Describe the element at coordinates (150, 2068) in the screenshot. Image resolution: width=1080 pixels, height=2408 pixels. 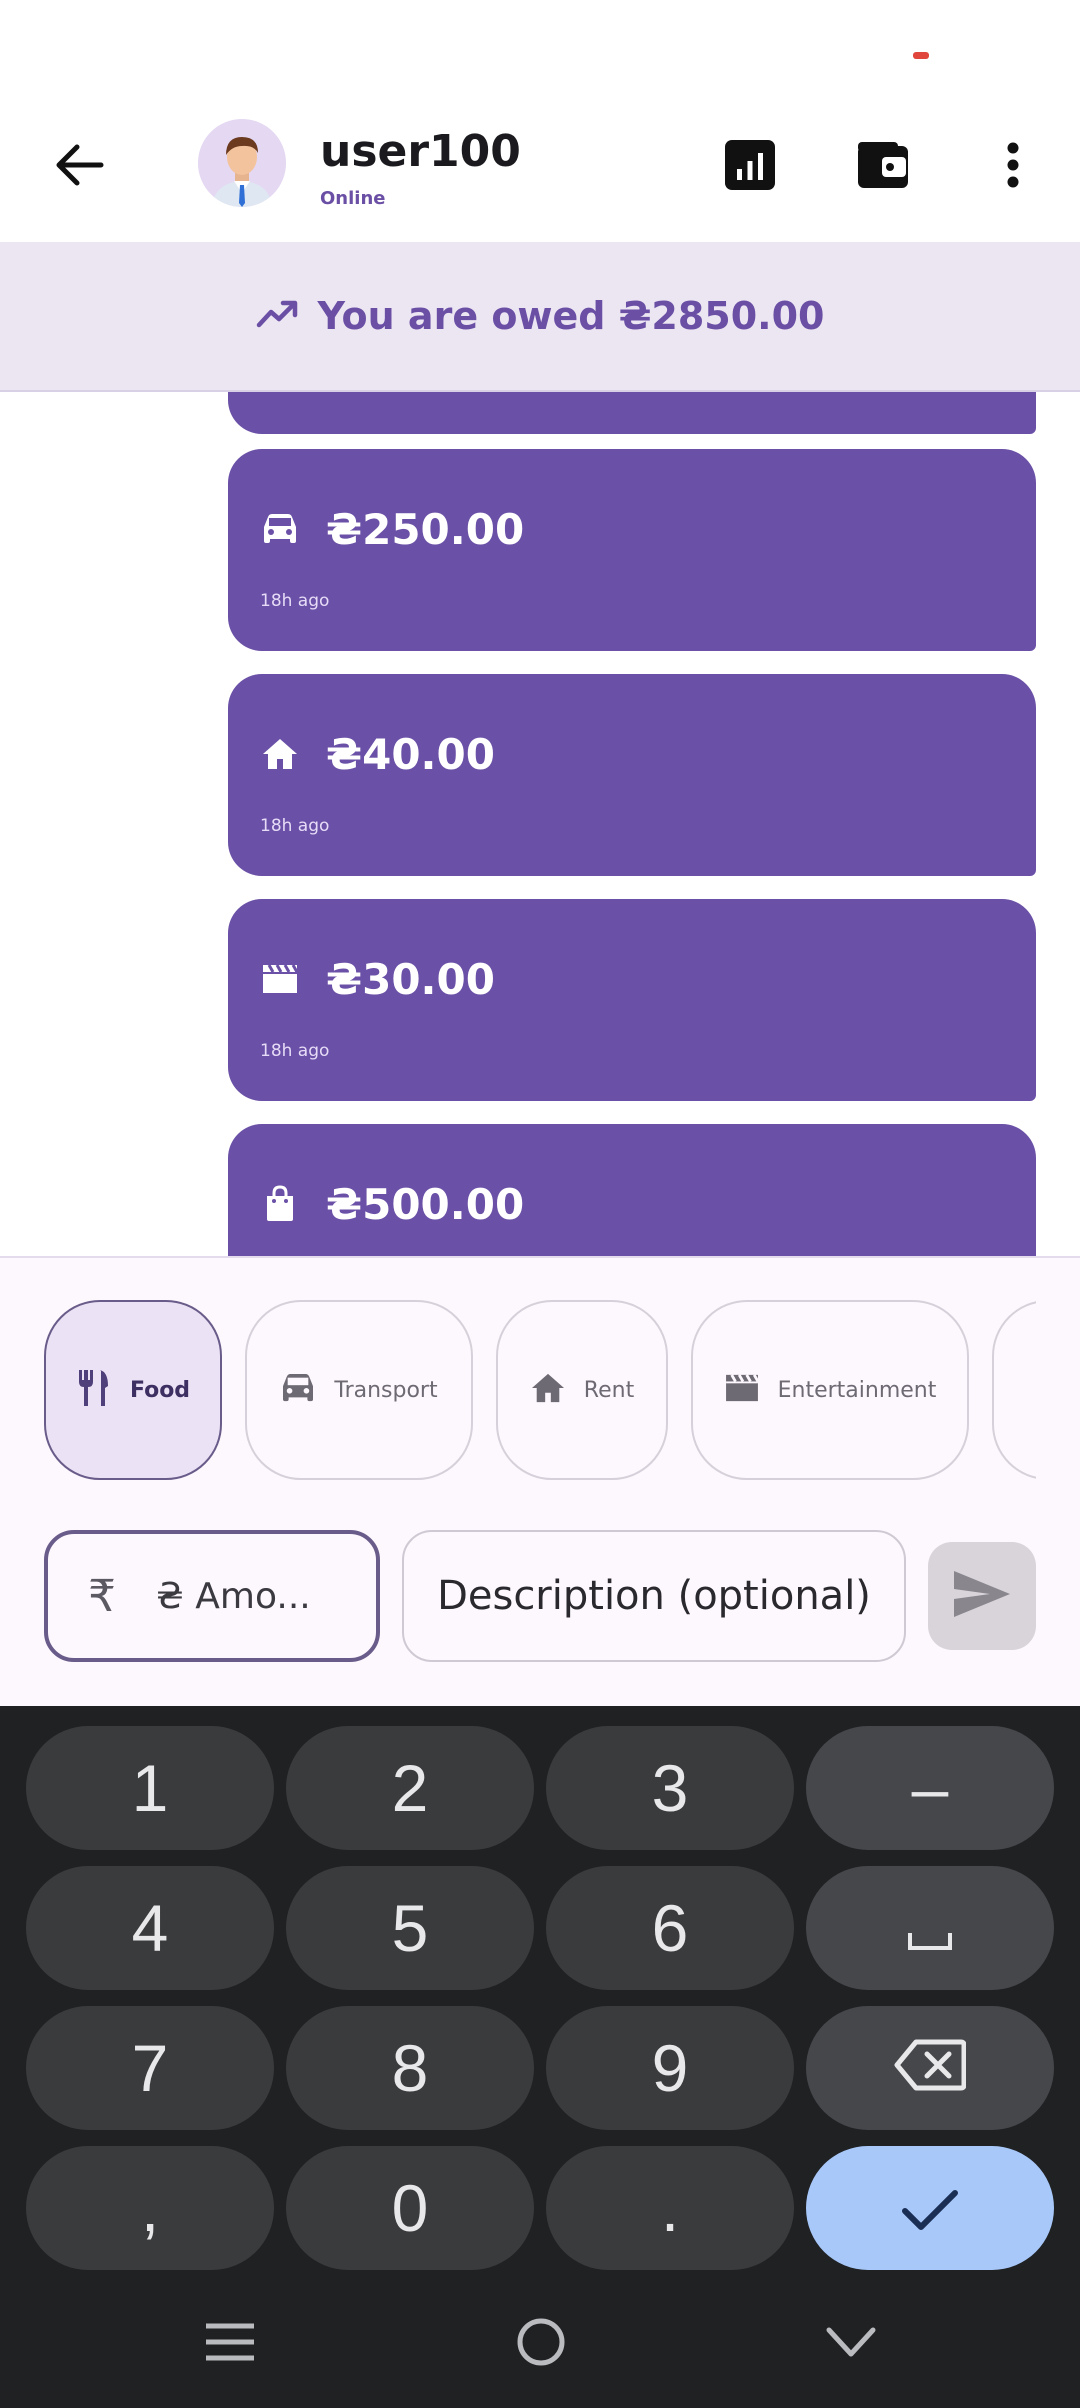
I see `key-7: 7` at that location.